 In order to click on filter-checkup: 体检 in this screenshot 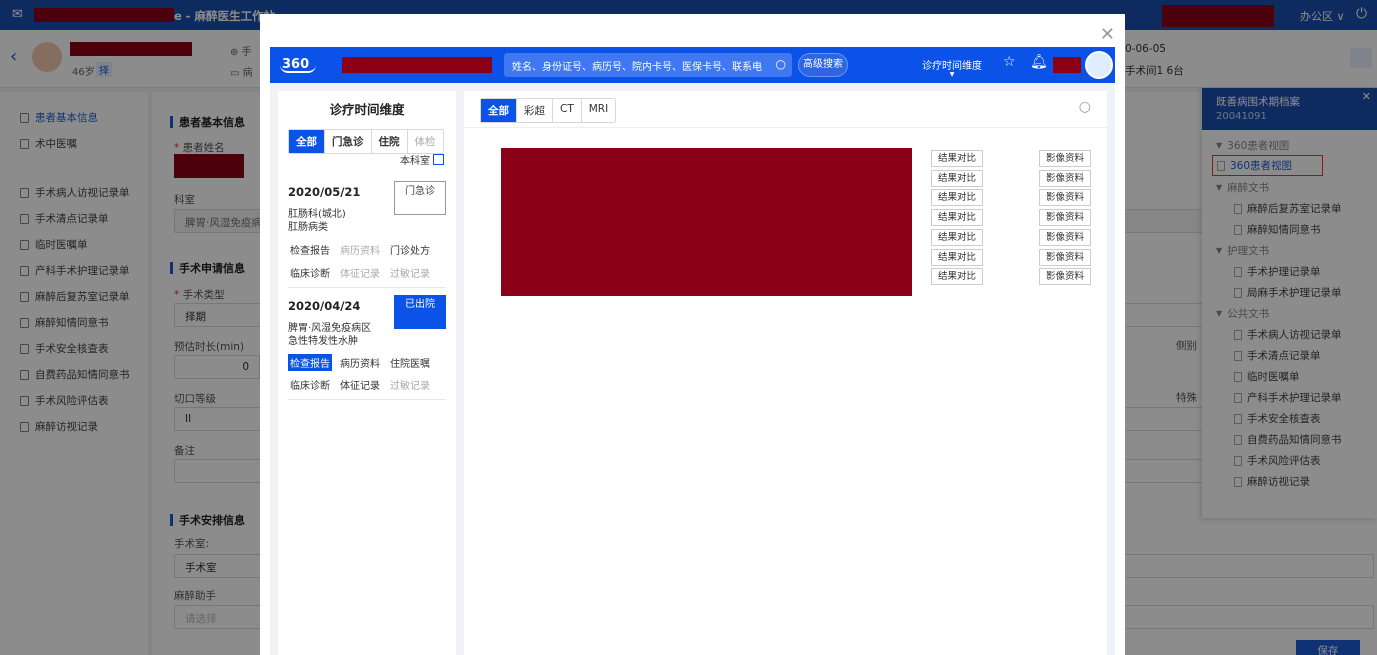, I will do `click(425, 141)`.